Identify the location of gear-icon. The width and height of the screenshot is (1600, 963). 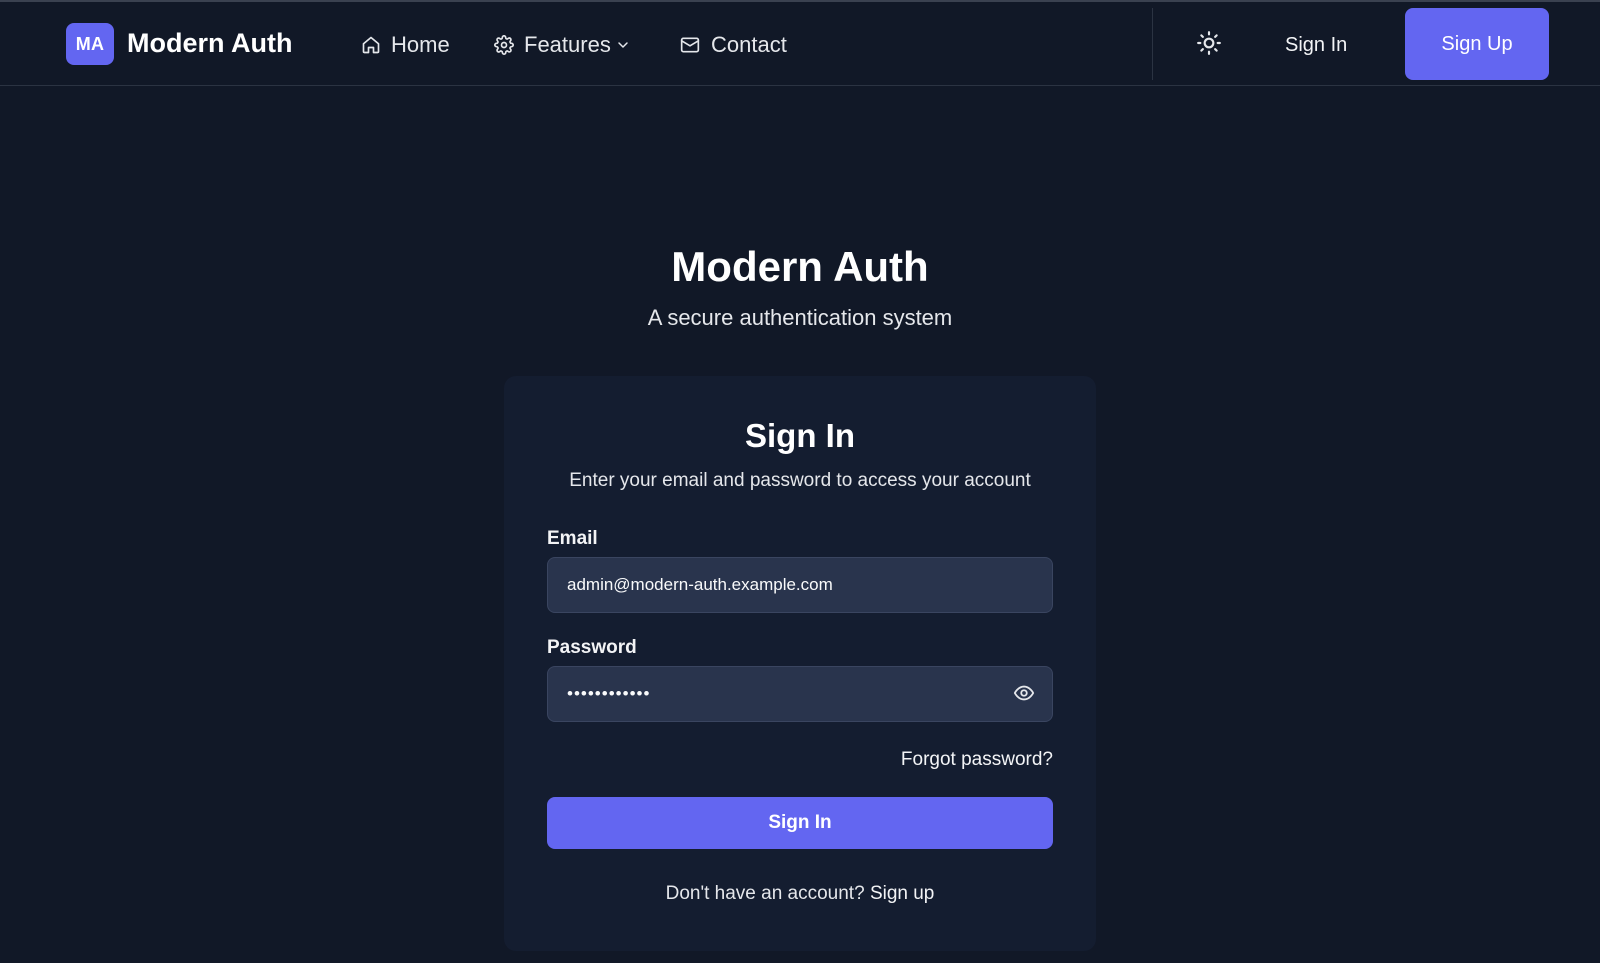
(504, 45).